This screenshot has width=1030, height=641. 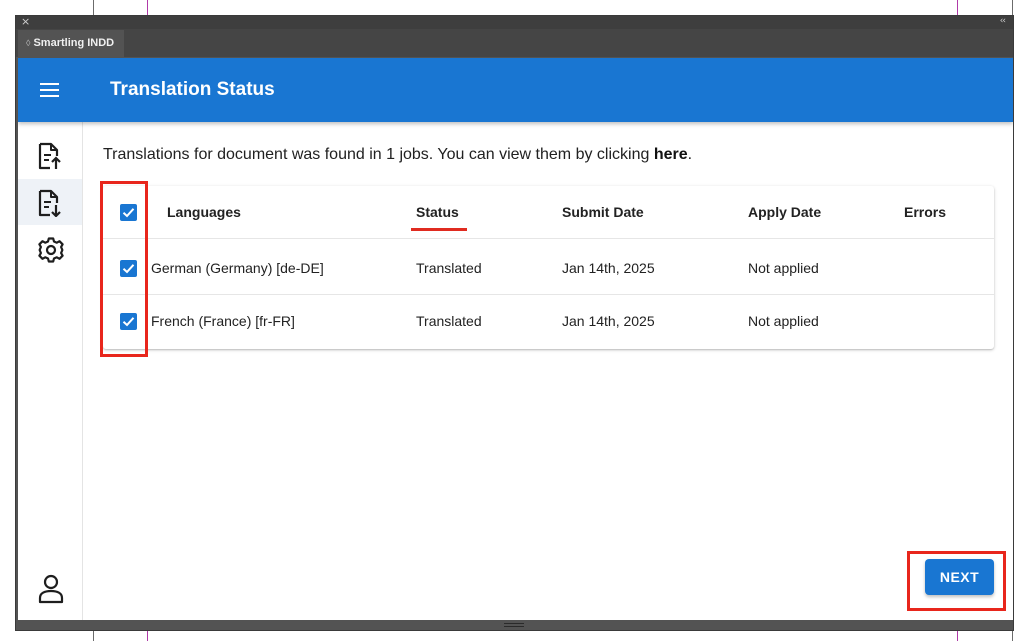 I want to click on panel-tab-bar: ◊ Smartling INDD, so click(x=514, y=43).